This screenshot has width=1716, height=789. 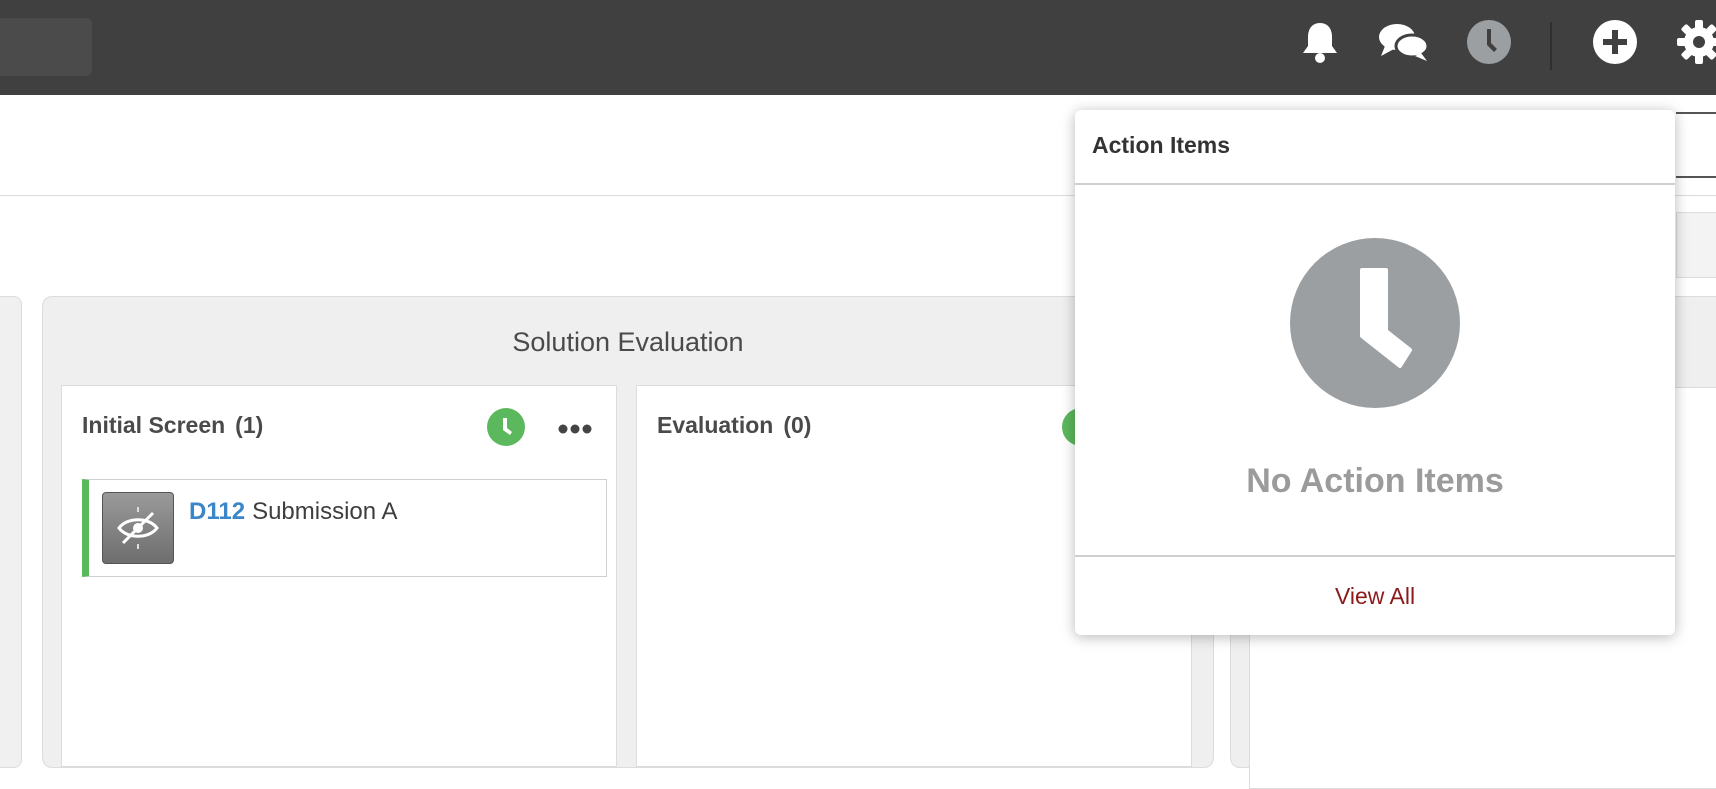 What do you see at coordinates (1490, 103) in the screenshot?
I see `popover-arrow` at bounding box center [1490, 103].